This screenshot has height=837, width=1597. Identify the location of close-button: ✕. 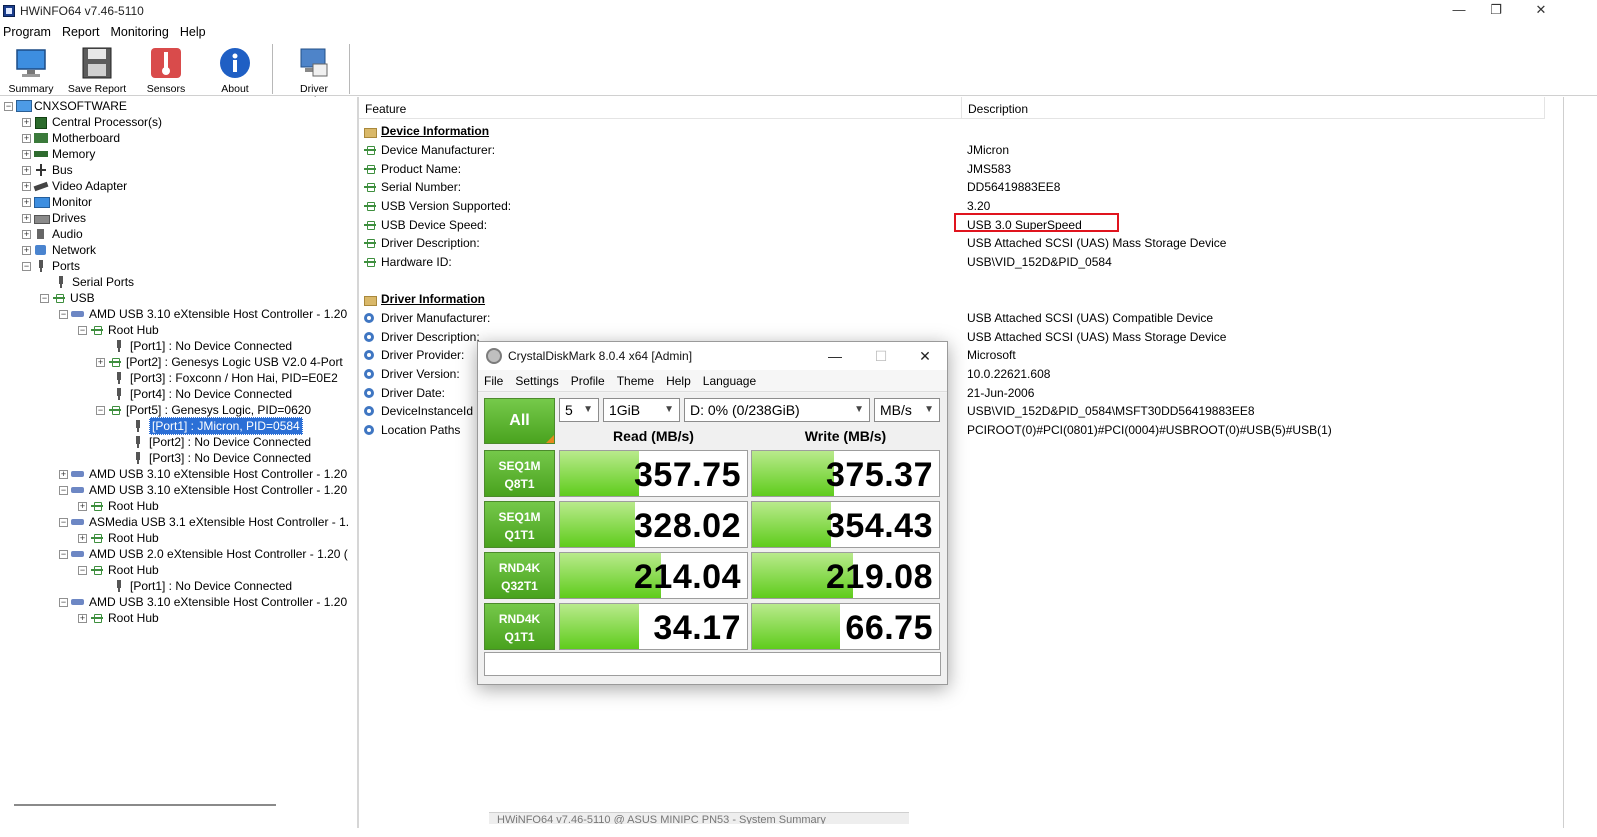
(1541, 11).